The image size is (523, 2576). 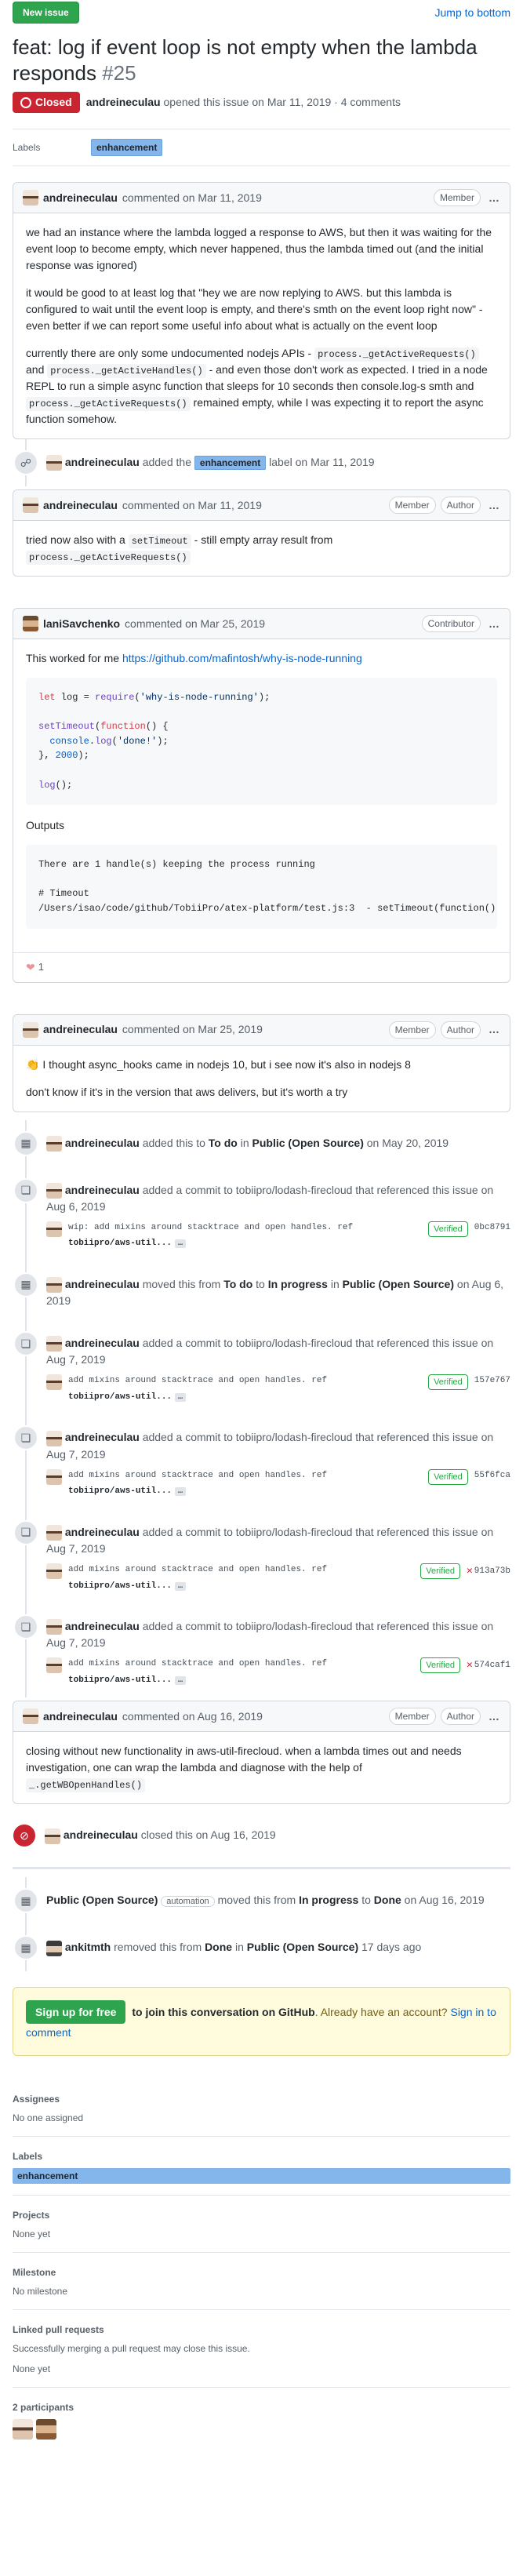 What do you see at coordinates (261, 2330) in the screenshot?
I see `sidebar-heading: Linked pull requests` at bounding box center [261, 2330].